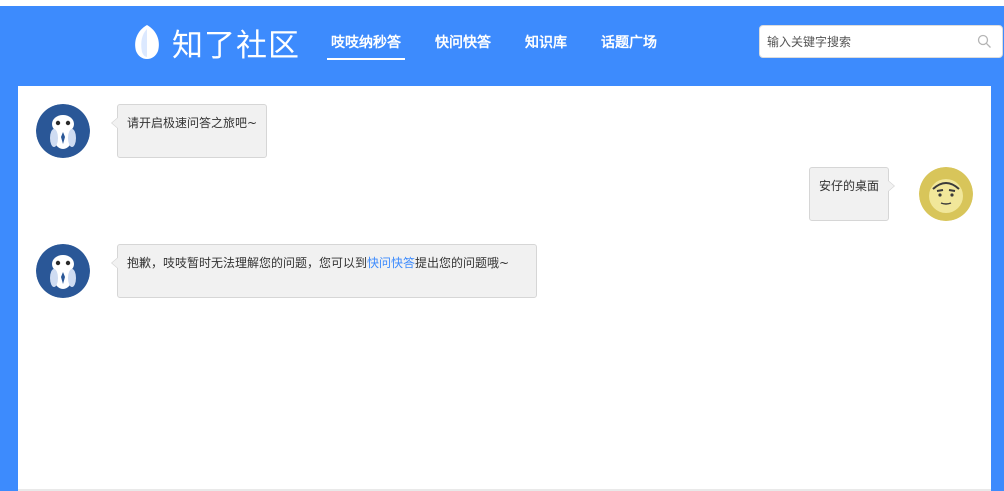 Image resolution: width=1004 pixels, height=491 pixels. What do you see at coordinates (462, 263) in the screenshot?
I see `message-text-after: 提出您的问题哦~` at bounding box center [462, 263].